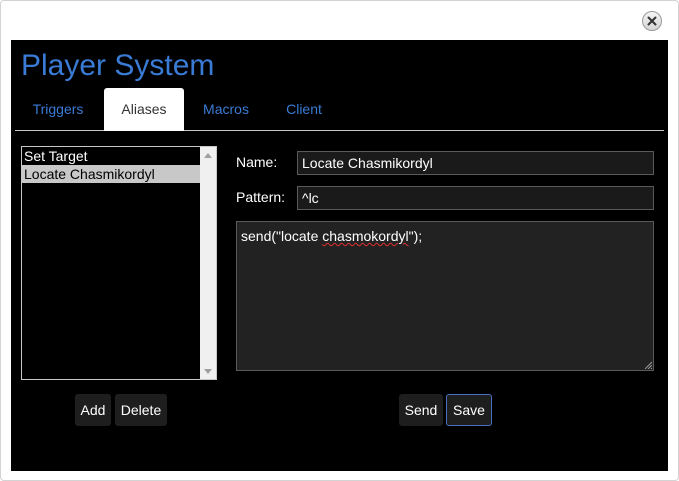 The image size is (679, 481). Describe the element at coordinates (421, 410) in the screenshot. I see `send-button: Send` at that location.